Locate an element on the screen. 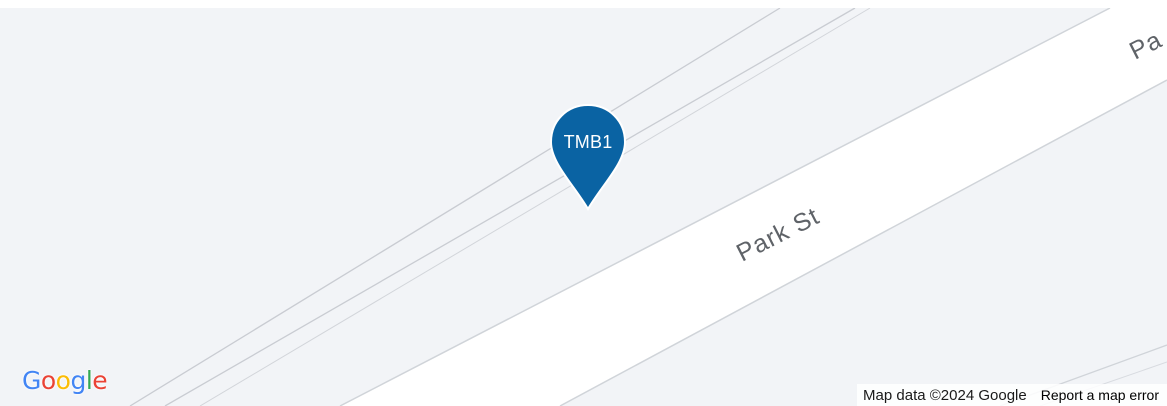  map-marker: TMB1 is located at coordinates (588, 157).